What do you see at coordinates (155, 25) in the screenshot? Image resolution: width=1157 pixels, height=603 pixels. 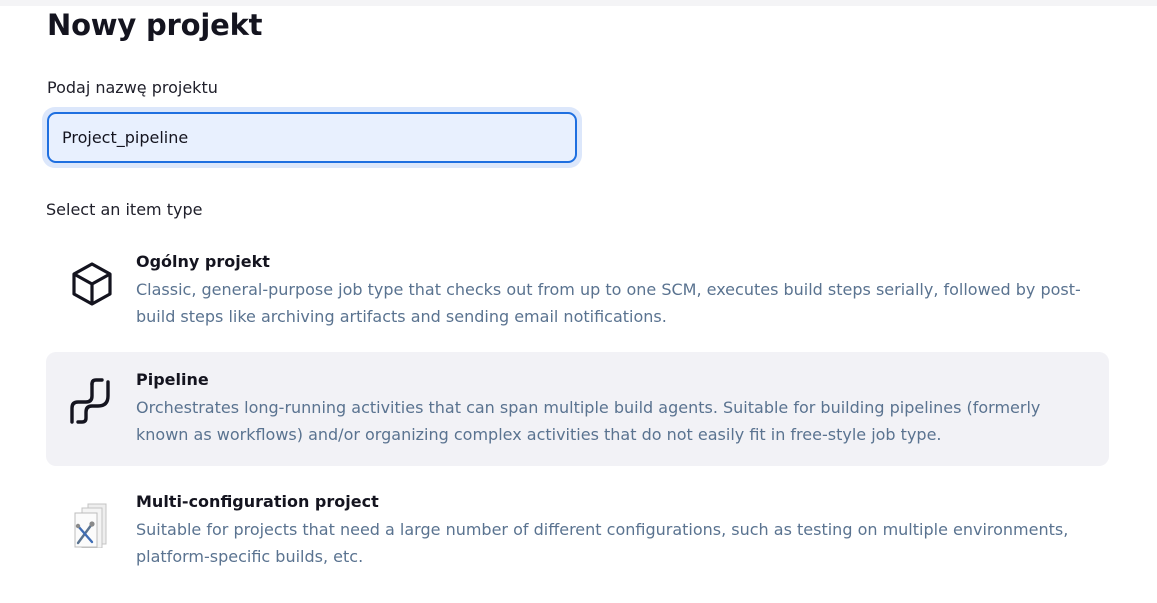 I see `page-title: Nowy projekt` at bounding box center [155, 25].